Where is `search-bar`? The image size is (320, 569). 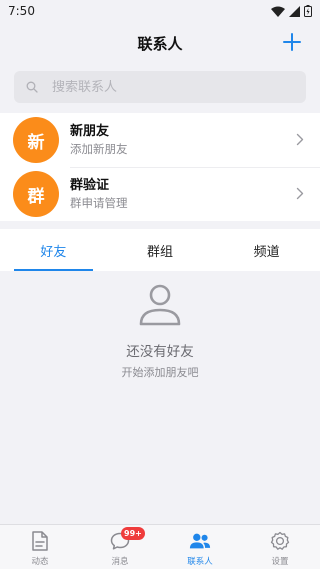 search-bar is located at coordinates (160, 87).